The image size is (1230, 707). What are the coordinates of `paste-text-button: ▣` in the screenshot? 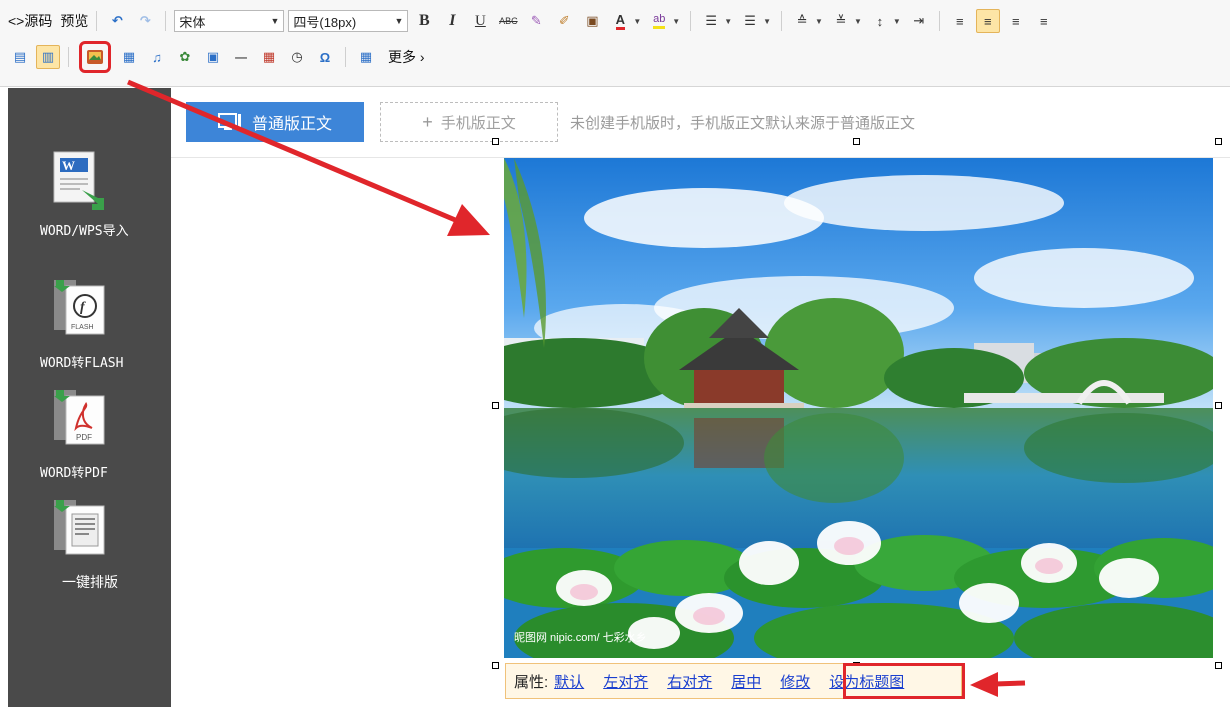 It's located at (592, 21).